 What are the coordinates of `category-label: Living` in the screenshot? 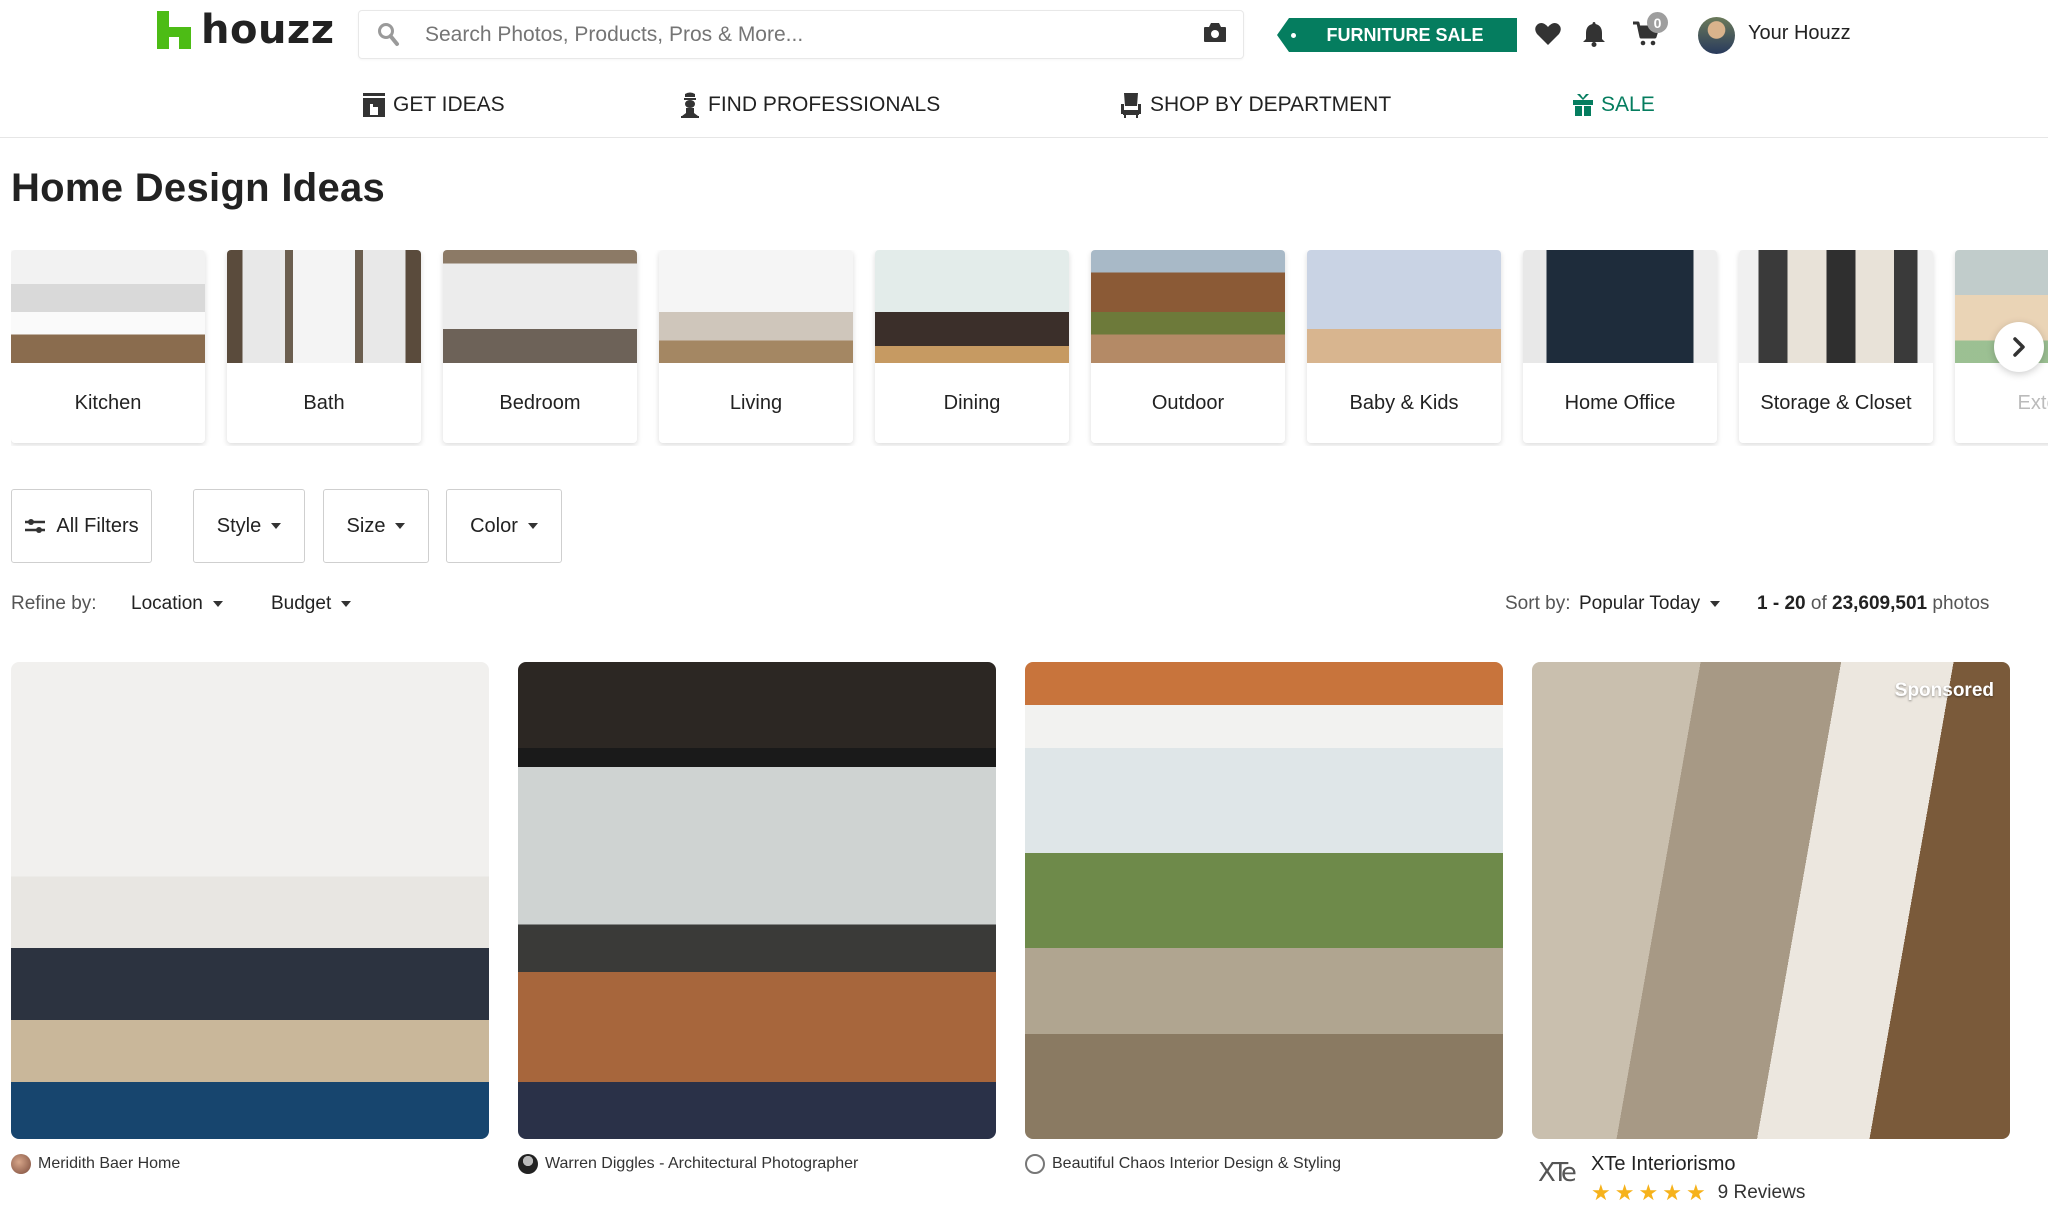 It's located at (756, 402).